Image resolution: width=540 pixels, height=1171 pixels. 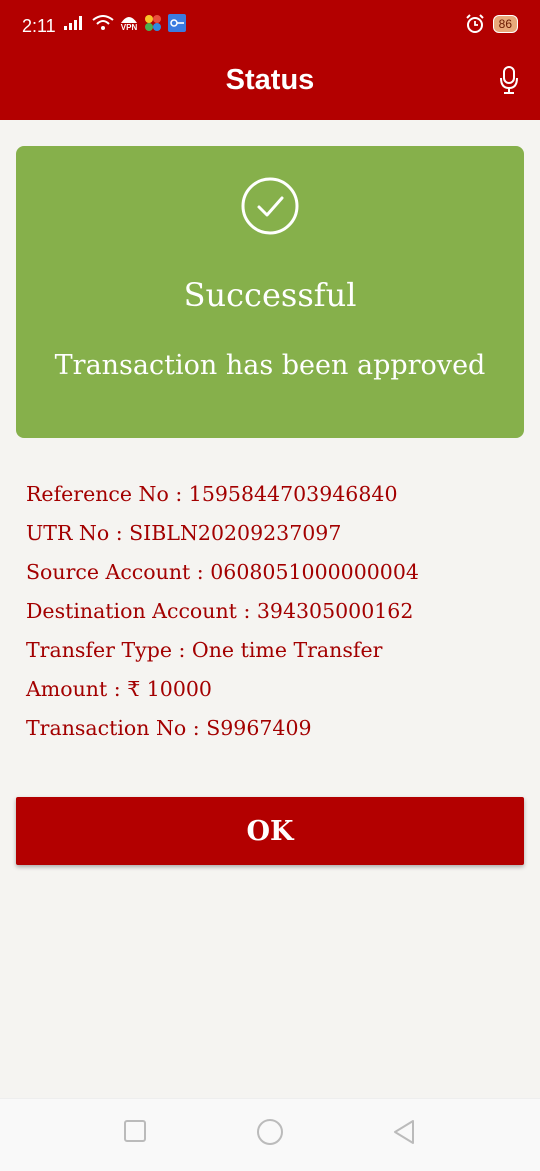 I want to click on signal-icon, so click(x=73, y=23).